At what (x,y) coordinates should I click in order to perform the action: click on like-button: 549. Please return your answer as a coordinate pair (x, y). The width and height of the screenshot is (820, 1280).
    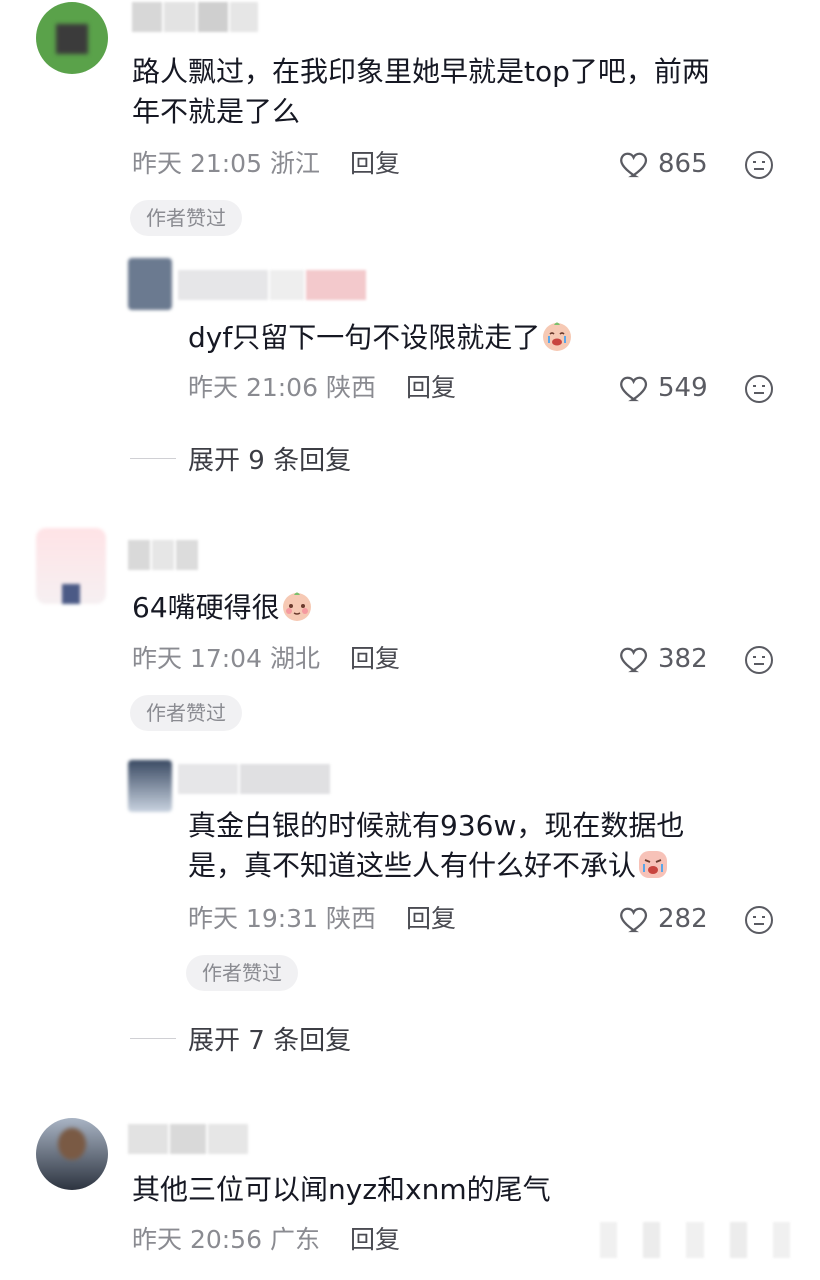
    Looking at the image, I should click on (663, 388).